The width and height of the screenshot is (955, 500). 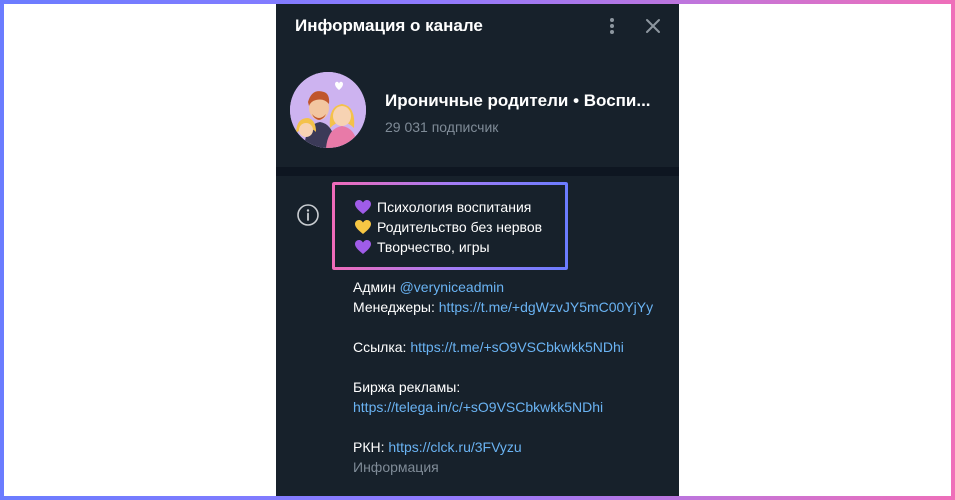 I want to click on rkn-label: РКН:, so click(x=369, y=447).